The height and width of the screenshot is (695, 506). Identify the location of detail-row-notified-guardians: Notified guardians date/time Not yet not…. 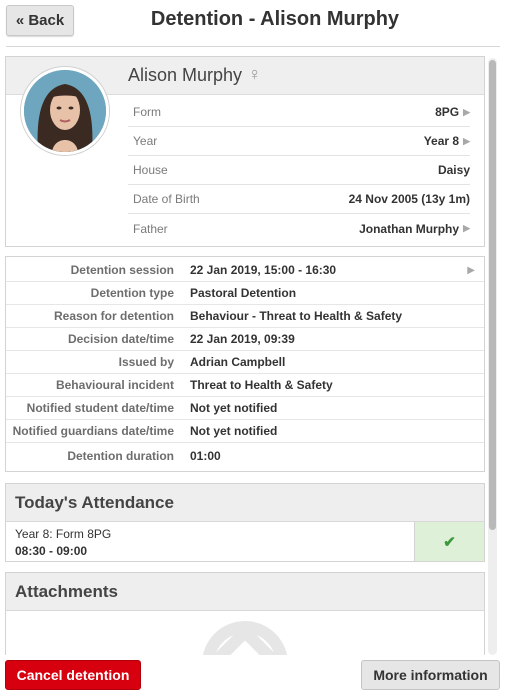
(245, 431).